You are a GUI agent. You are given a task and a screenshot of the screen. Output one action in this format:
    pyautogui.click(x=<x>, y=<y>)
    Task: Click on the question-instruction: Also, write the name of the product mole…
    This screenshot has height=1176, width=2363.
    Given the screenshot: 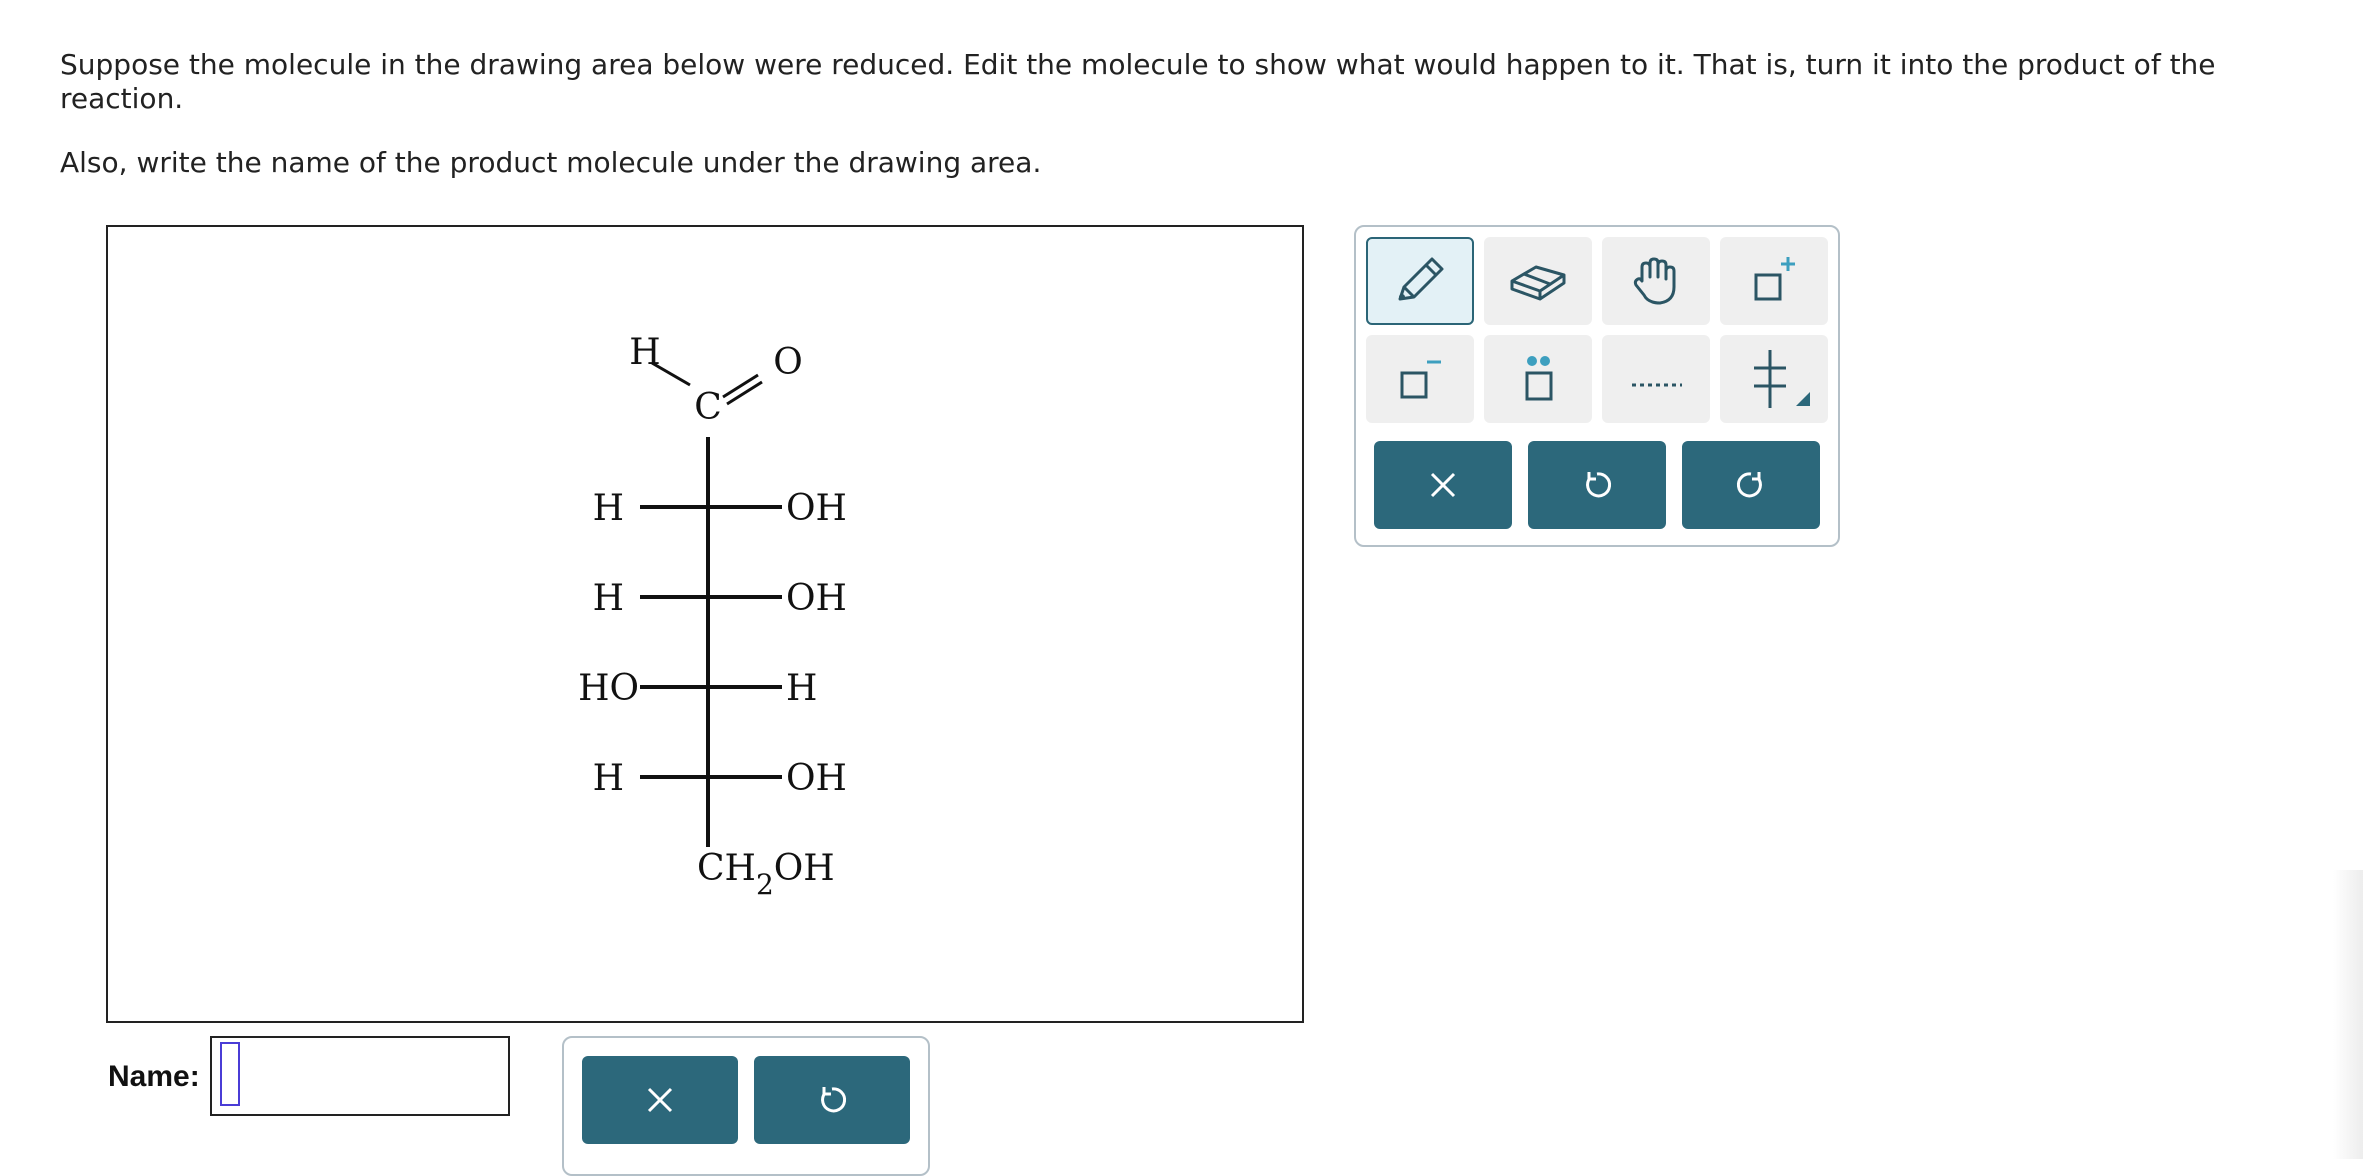 What is the action you would take?
    pyautogui.click(x=551, y=162)
    